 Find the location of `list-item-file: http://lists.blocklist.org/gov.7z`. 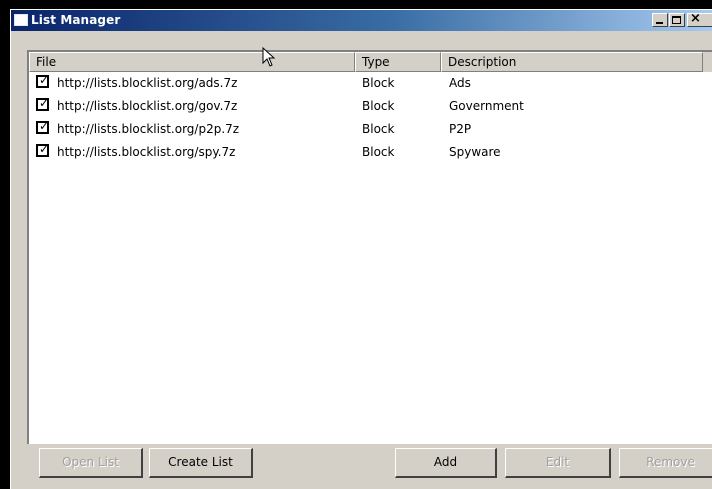

list-item-file: http://lists.blocklist.org/gov.7z is located at coordinates (147, 106).